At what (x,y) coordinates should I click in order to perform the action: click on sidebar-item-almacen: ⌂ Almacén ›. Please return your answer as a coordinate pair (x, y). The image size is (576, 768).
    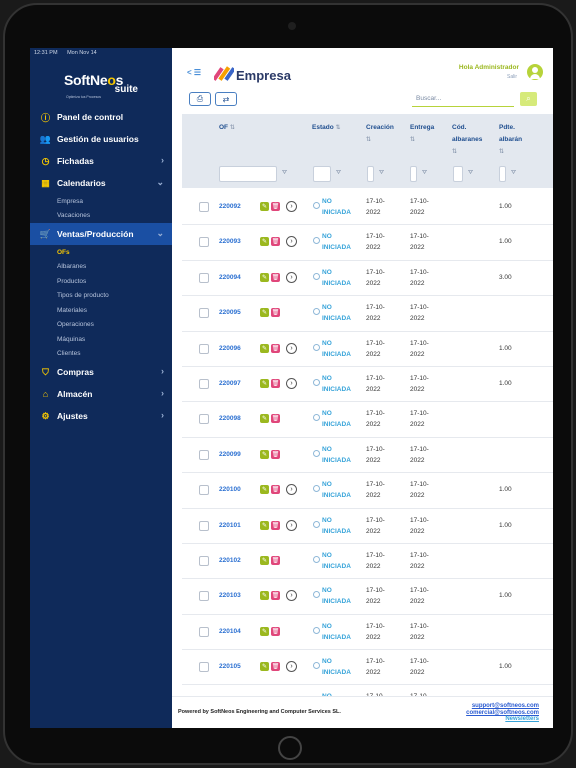
    Looking at the image, I should click on (101, 394).